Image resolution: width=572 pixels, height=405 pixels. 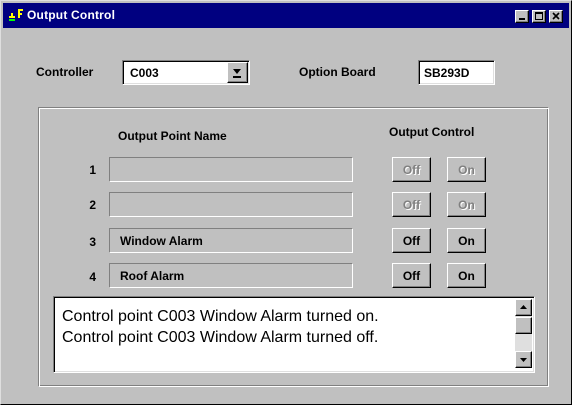 What do you see at coordinates (16, 15) in the screenshot?
I see `app-icon` at bounding box center [16, 15].